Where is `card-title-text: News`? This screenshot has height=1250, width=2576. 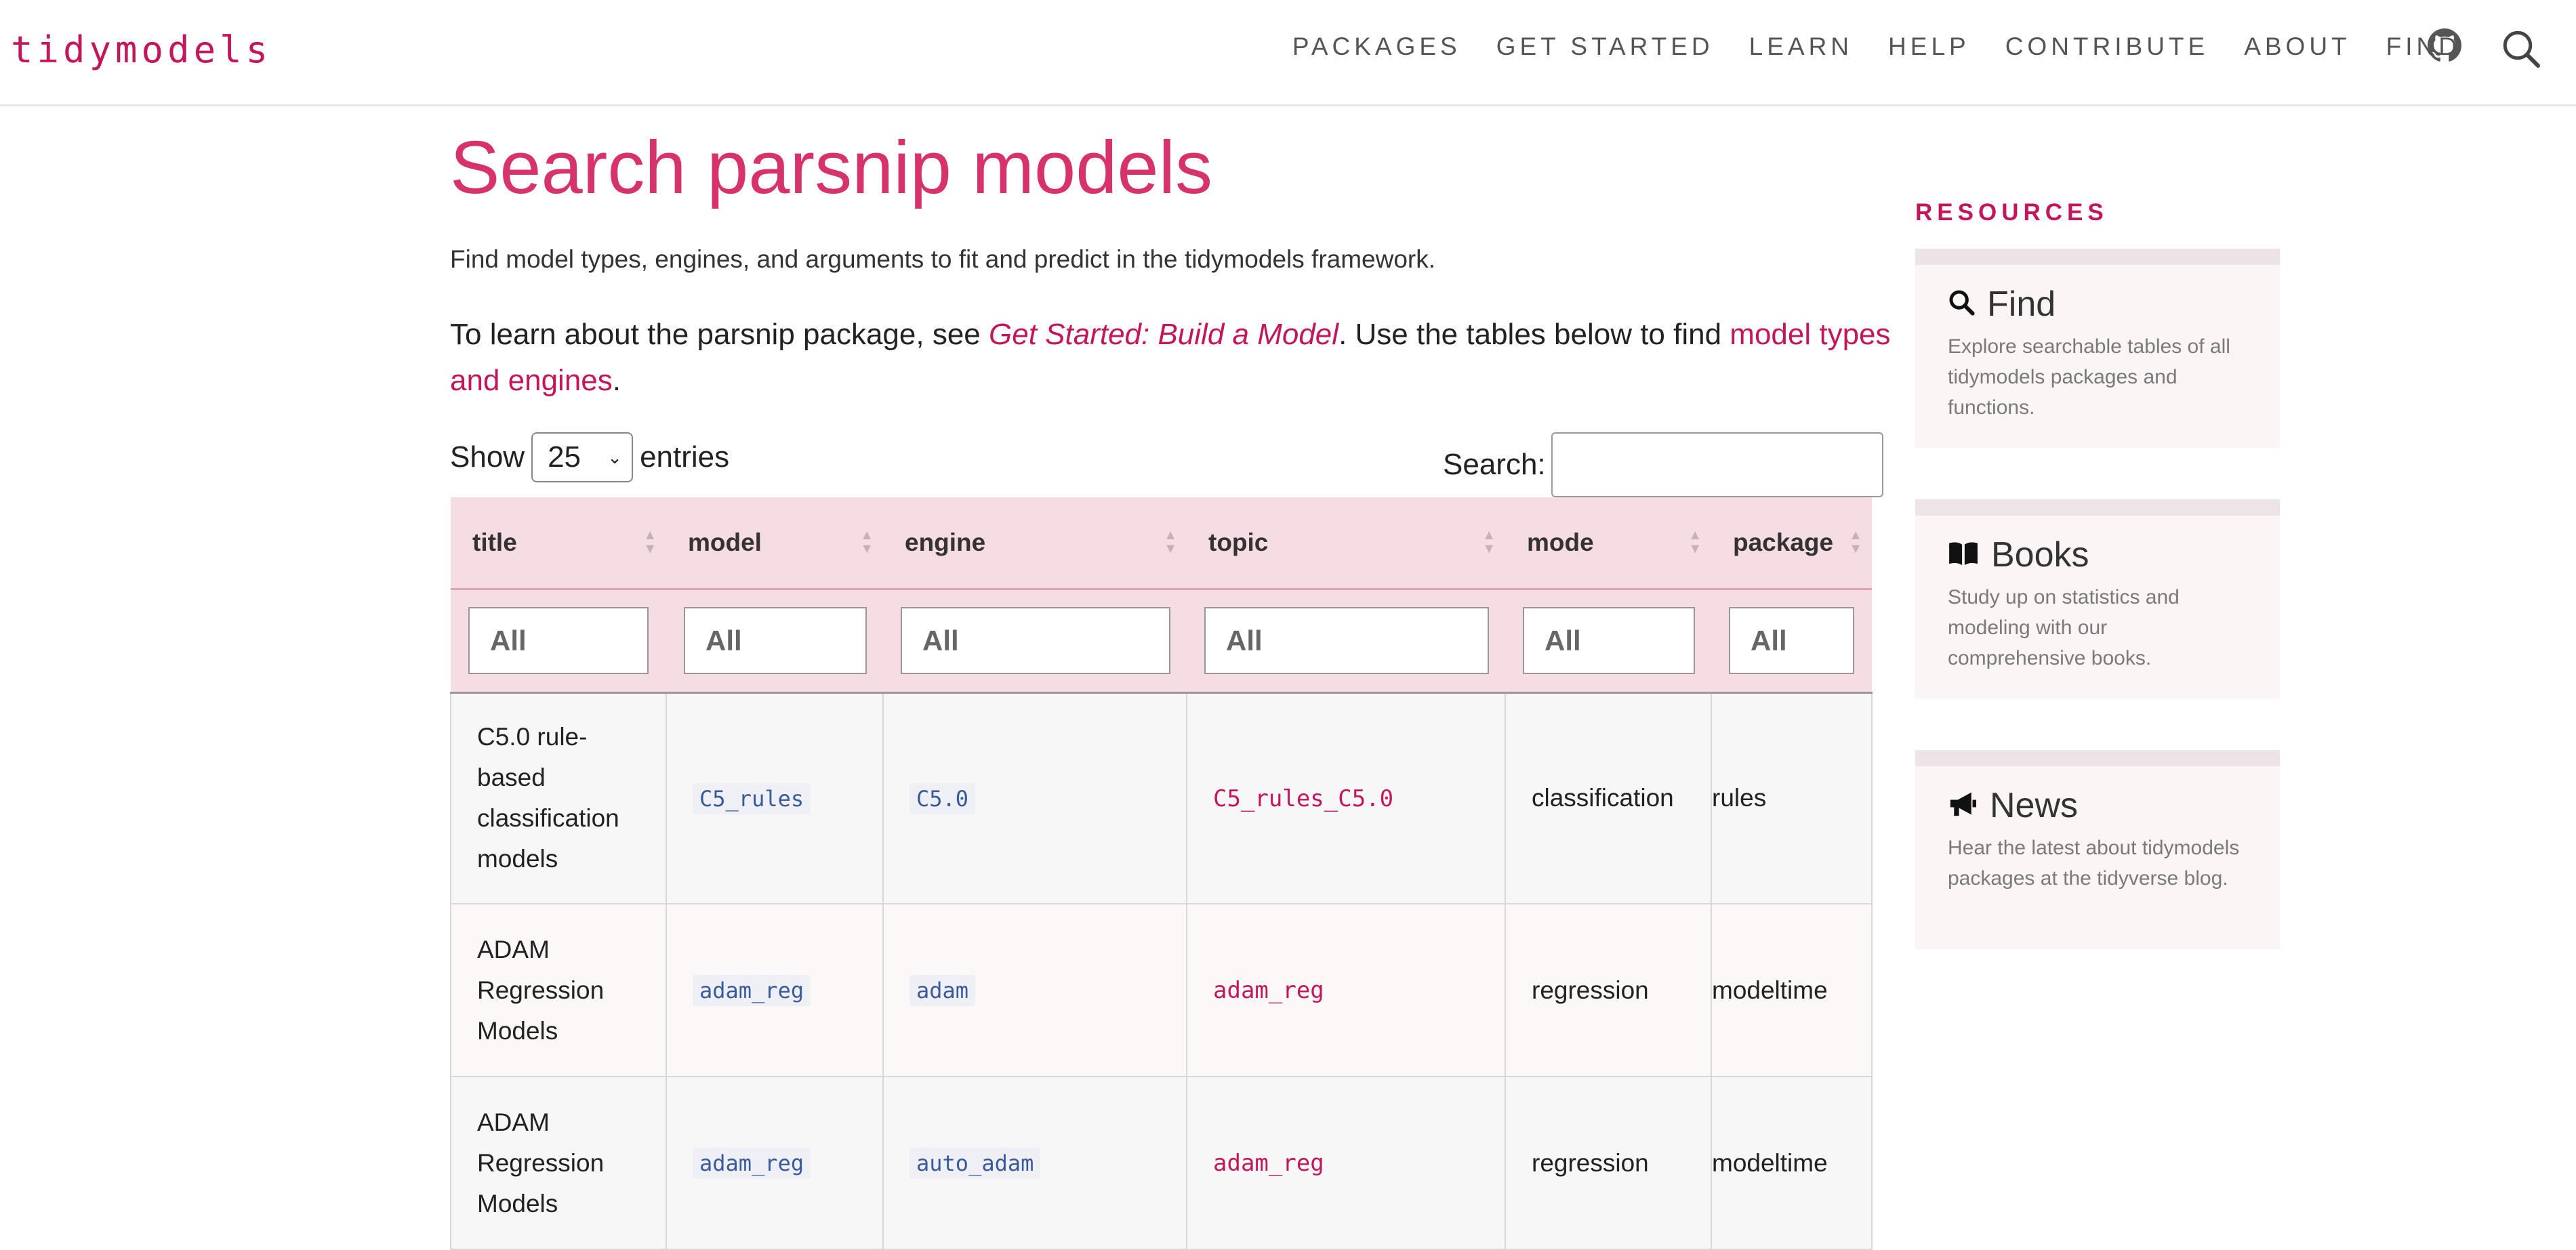
card-title-text: News is located at coordinates (2035, 805).